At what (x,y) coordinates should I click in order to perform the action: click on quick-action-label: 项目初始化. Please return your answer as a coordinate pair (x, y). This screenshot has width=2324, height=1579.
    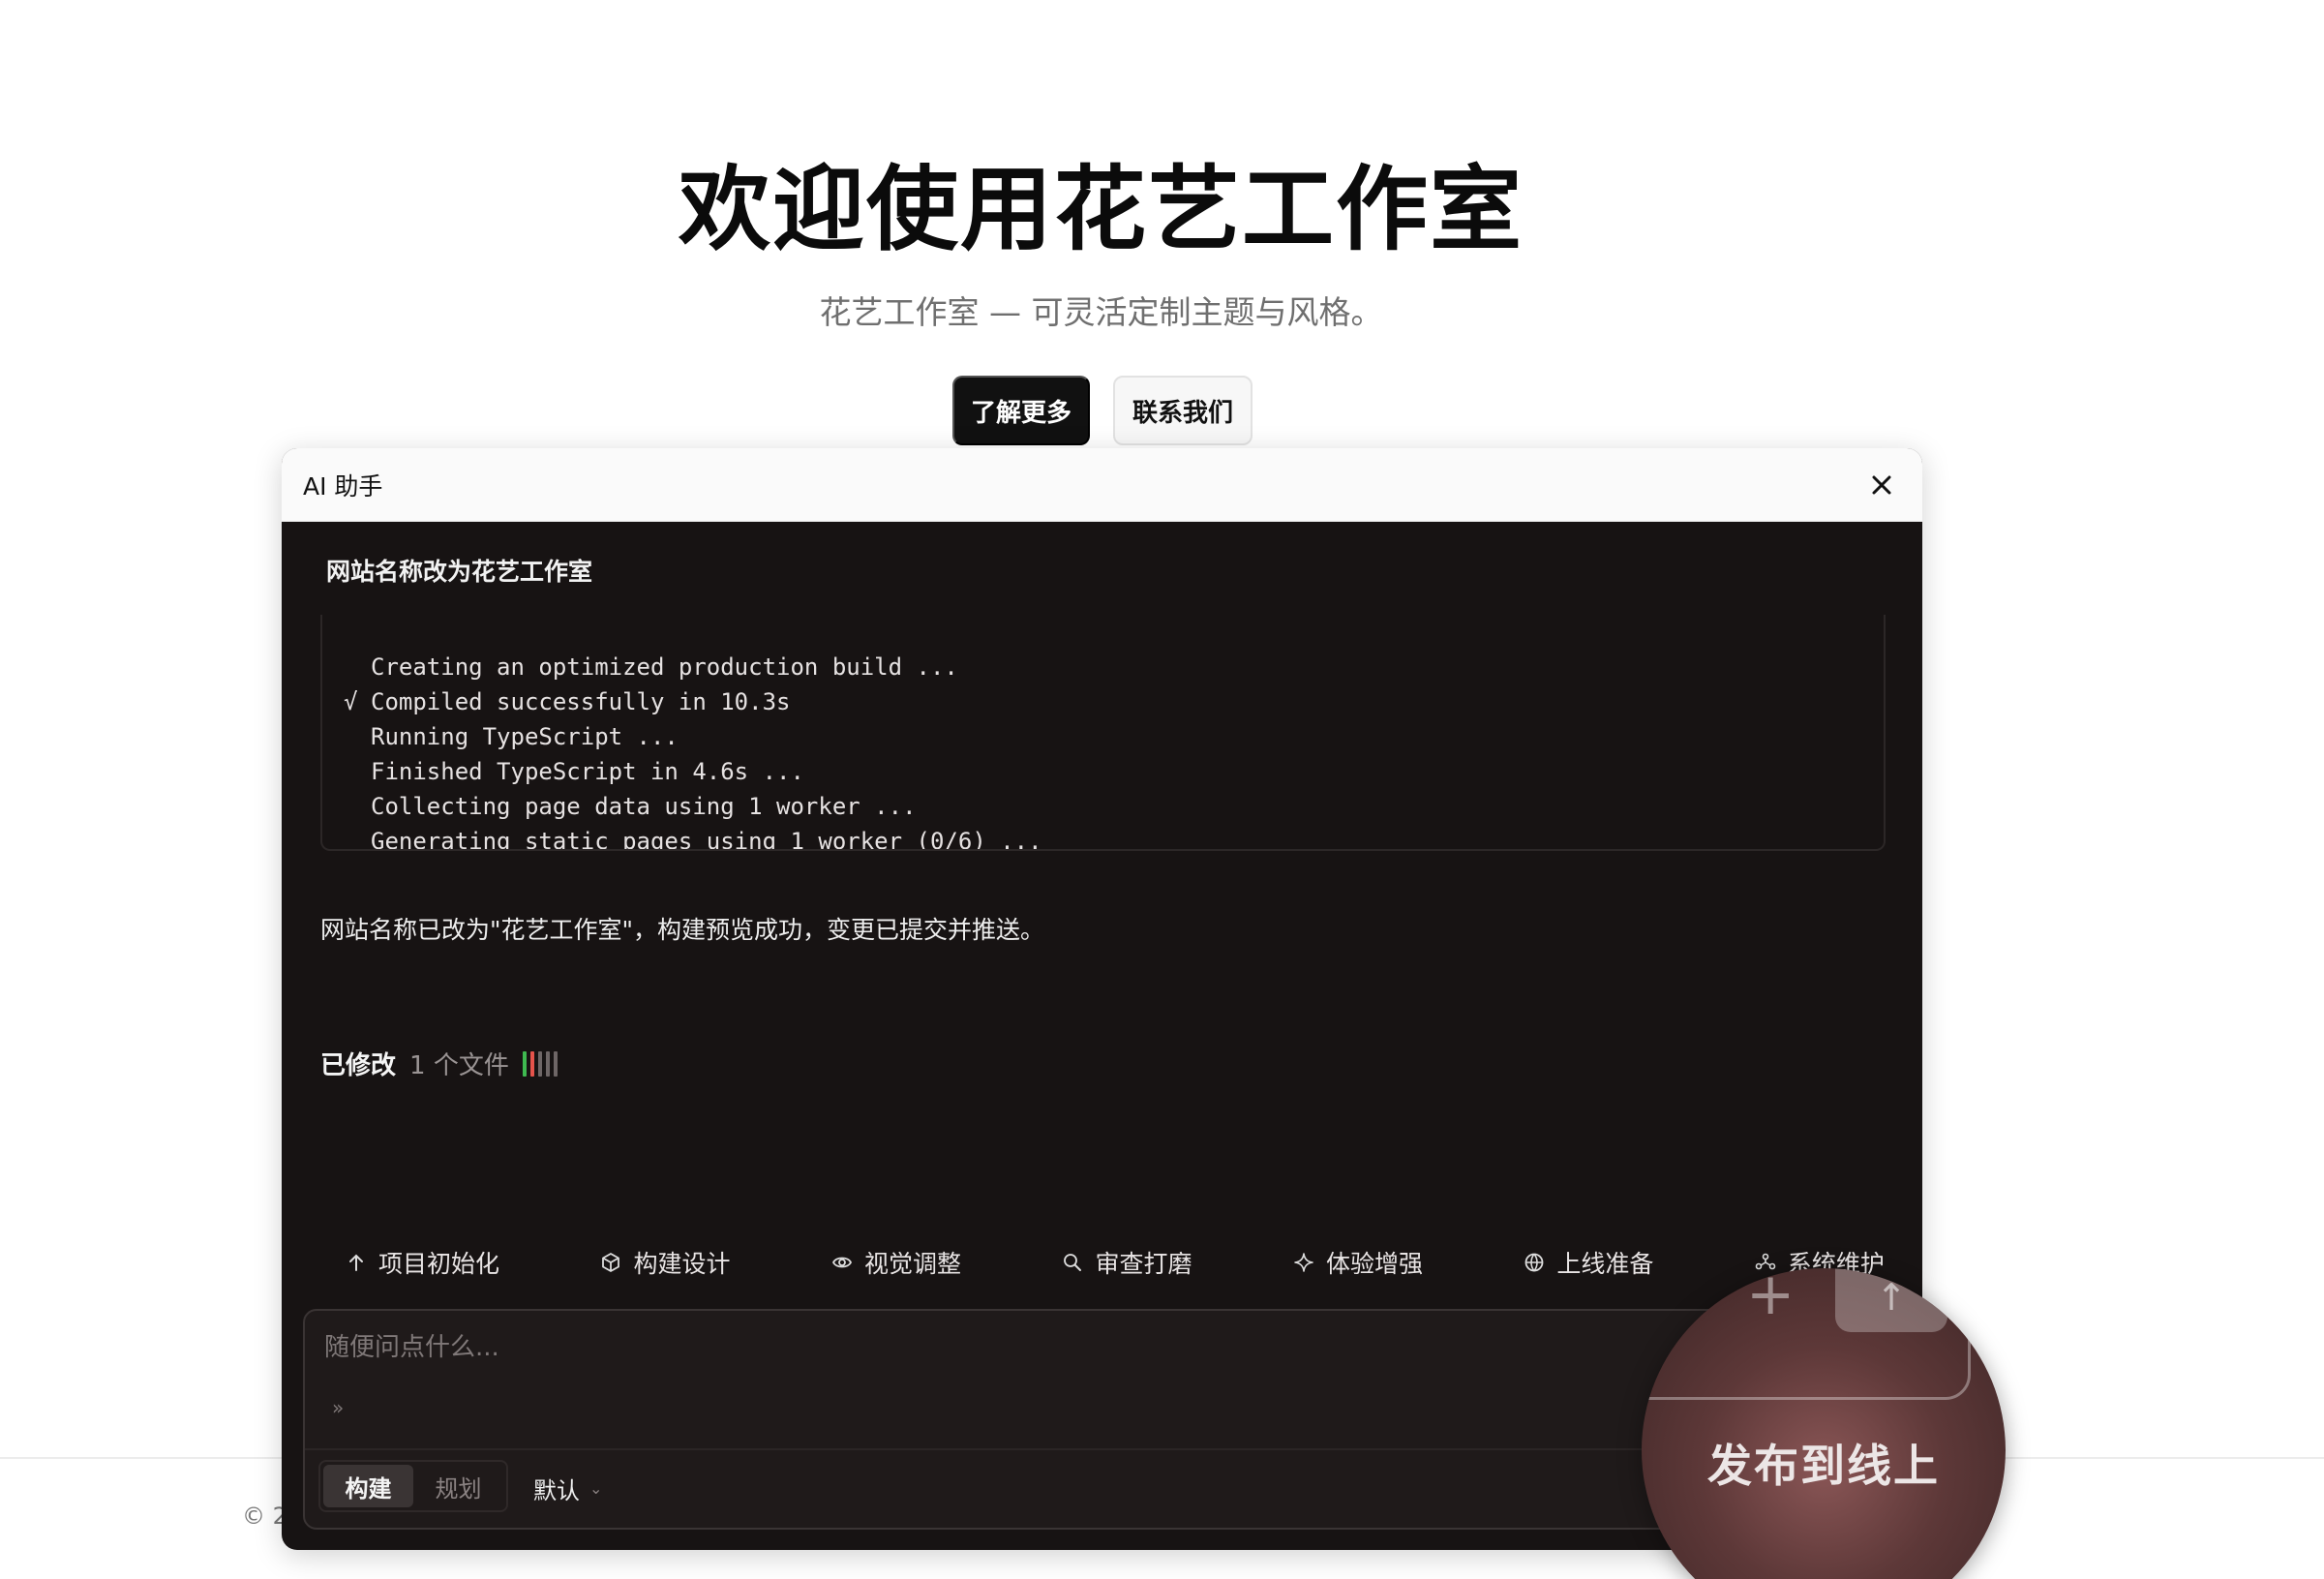
    Looking at the image, I should click on (439, 1264).